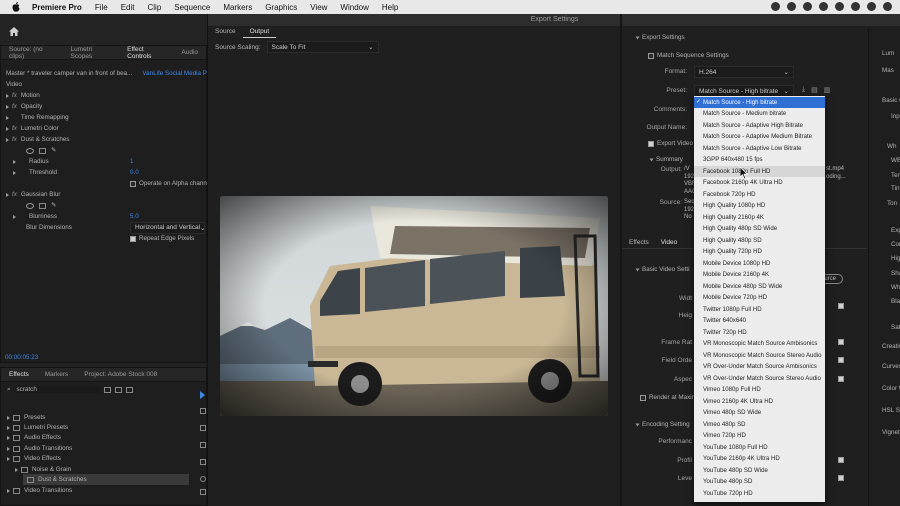 The image size is (900, 506). What do you see at coordinates (133, 183) in the screenshot?
I see `alpha-checkbox` at bounding box center [133, 183].